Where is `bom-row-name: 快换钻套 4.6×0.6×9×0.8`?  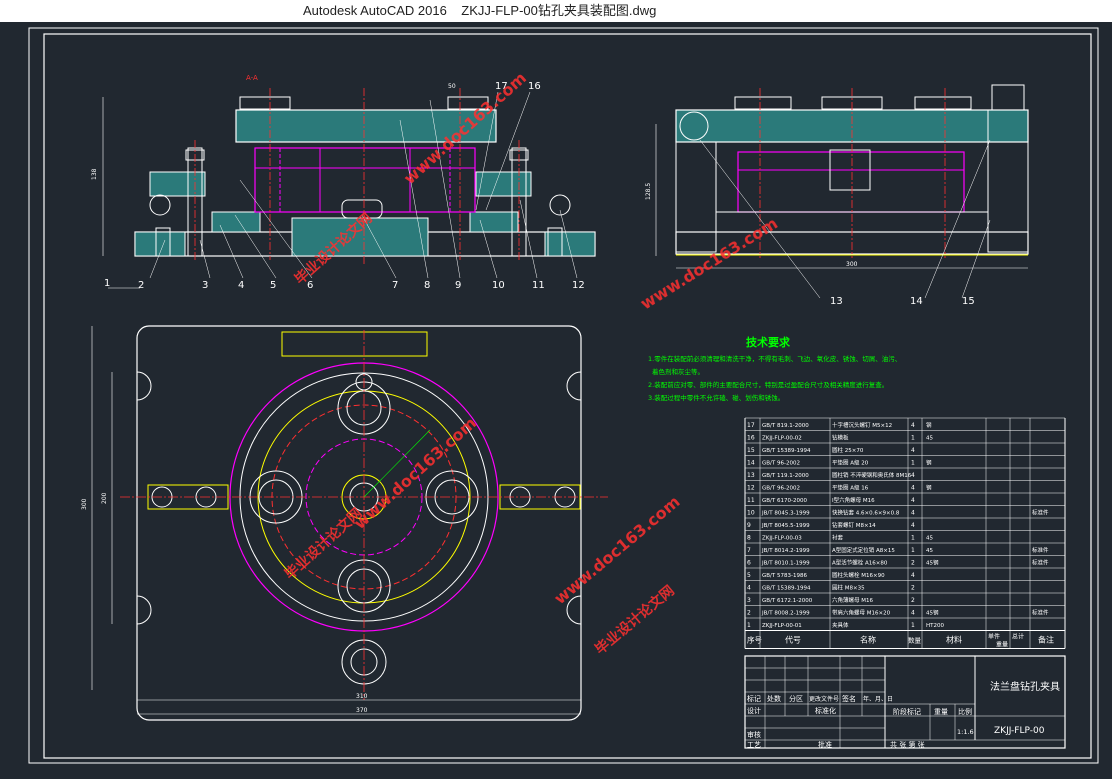
bom-row-name: 快换钻套 4.6×0.6×9×0.8 is located at coordinates (866, 513).